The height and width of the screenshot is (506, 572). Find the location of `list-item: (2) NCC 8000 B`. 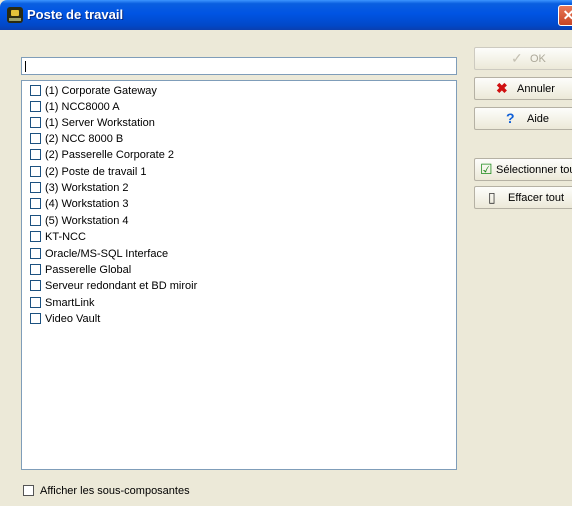

list-item: (2) NCC 8000 B is located at coordinates (76, 139).